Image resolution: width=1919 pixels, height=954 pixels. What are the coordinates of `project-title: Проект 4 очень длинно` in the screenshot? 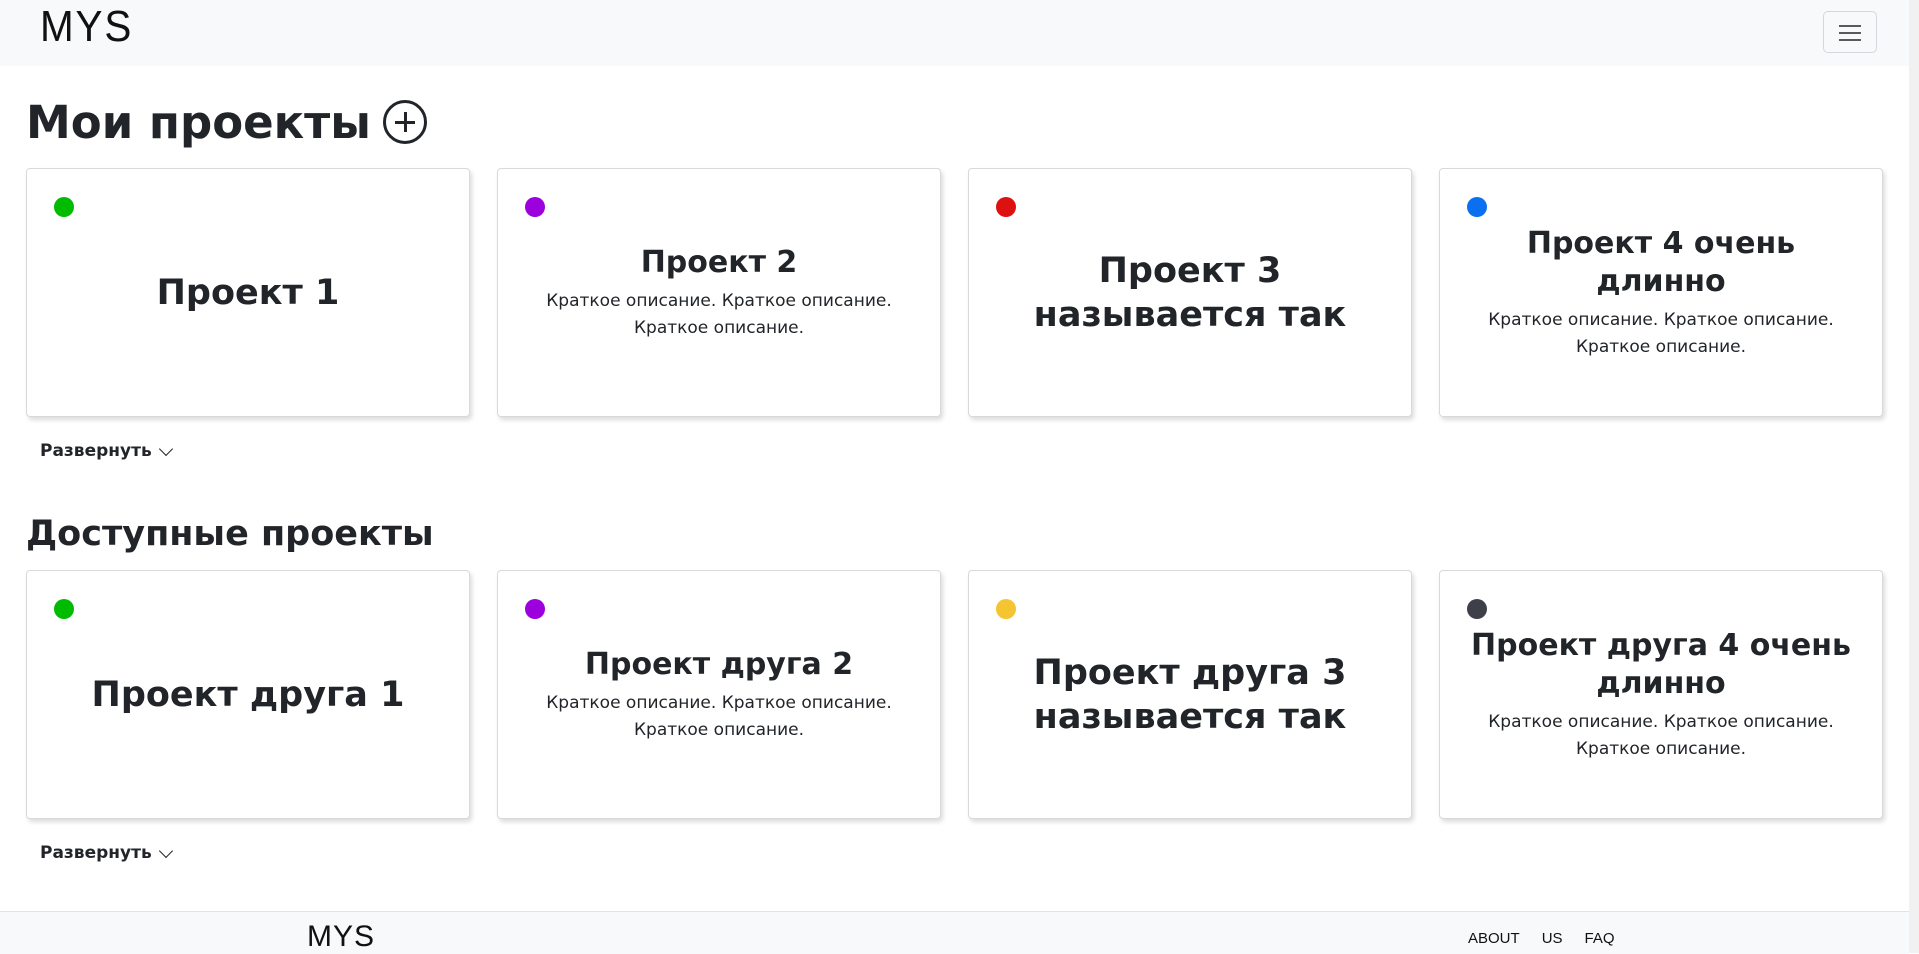 It's located at (1661, 262).